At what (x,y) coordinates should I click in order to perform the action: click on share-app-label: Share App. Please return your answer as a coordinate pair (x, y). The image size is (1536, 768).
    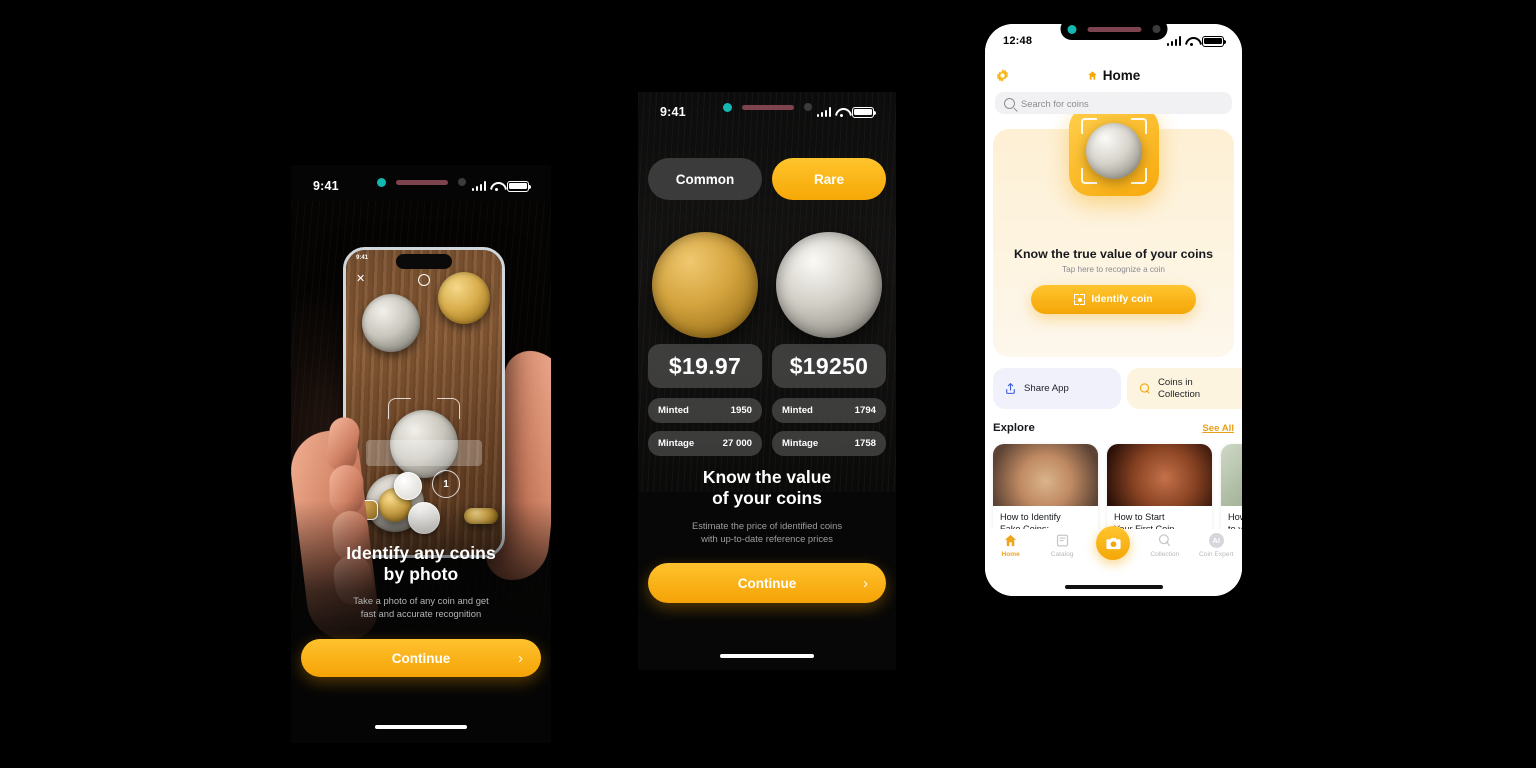
    Looking at the image, I should click on (1046, 388).